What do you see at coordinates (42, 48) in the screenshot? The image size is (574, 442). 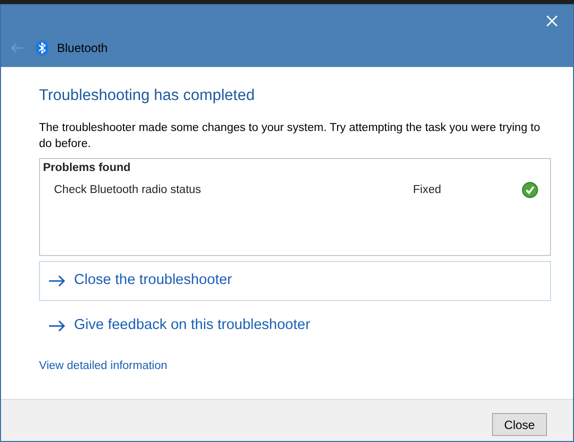 I see `bluetooth-icon` at bounding box center [42, 48].